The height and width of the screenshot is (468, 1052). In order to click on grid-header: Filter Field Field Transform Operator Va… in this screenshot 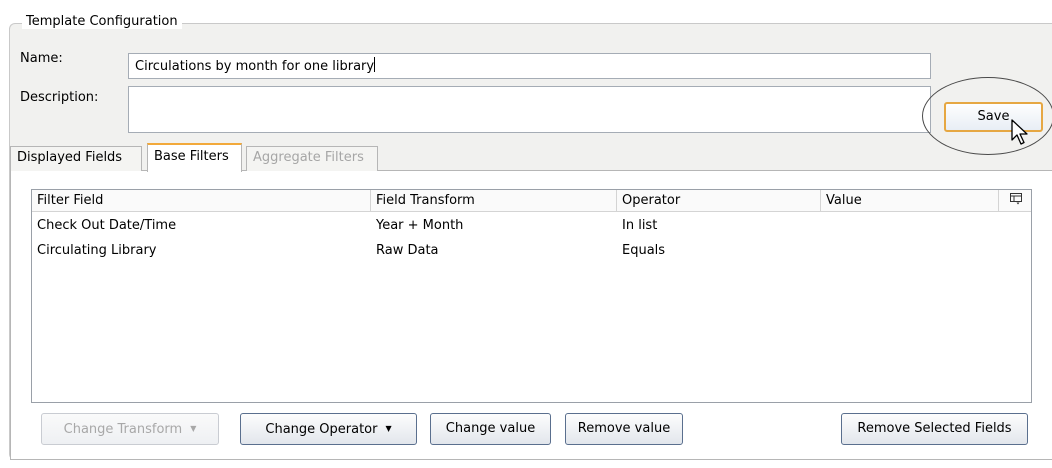, I will do `click(531, 201)`.